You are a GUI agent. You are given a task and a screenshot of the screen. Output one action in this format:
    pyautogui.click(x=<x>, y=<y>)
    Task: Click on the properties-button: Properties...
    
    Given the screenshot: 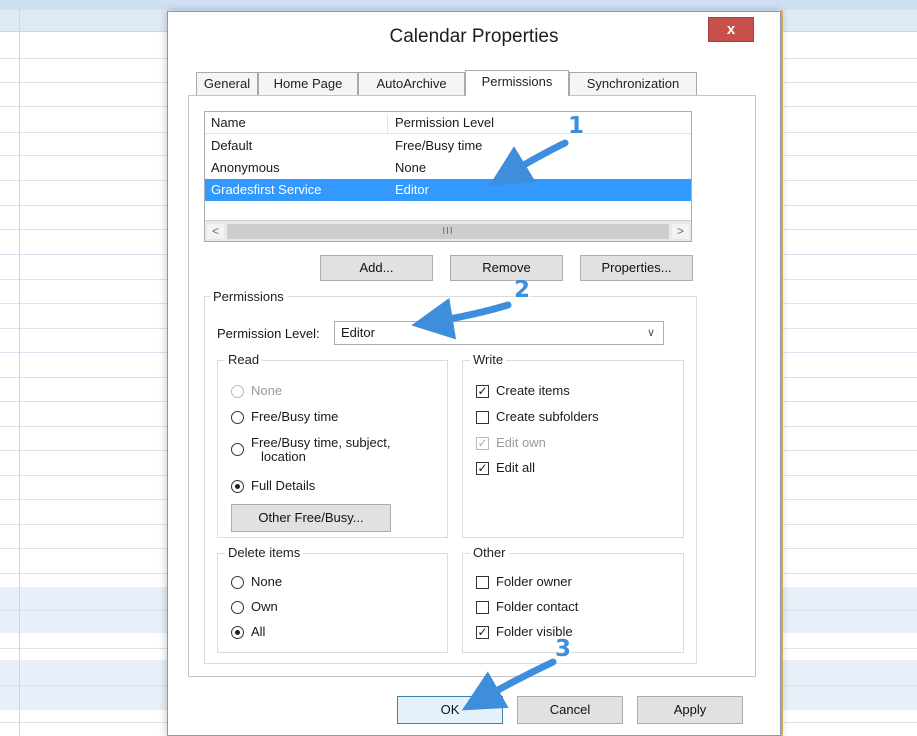 What is the action you would take?
    pyautogui.click(x=636, y=268)
    